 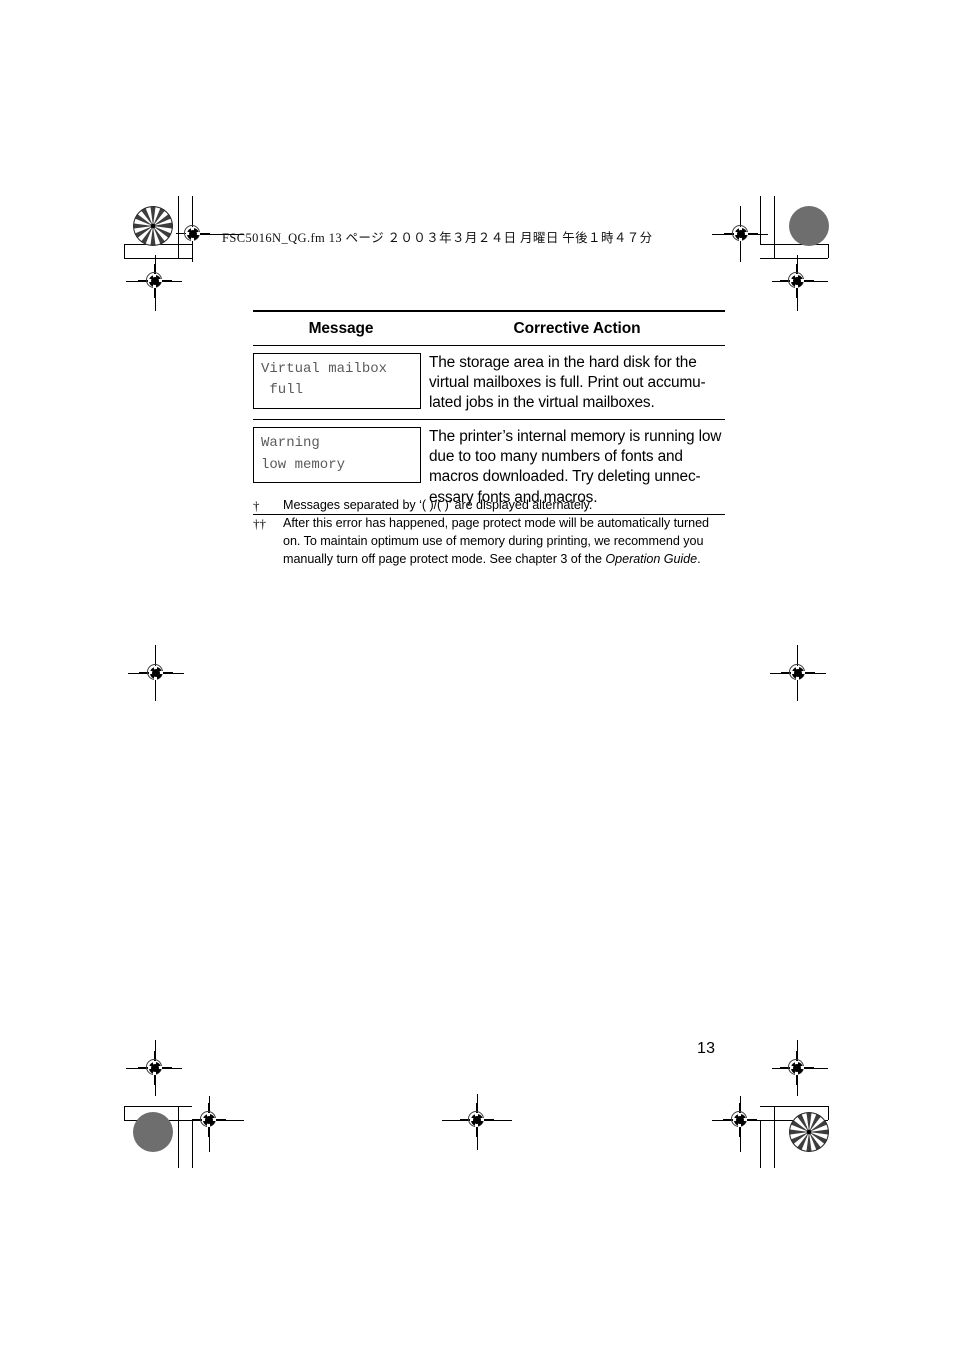 I want to click on reg-arm-v-tl2, so click(x=155, y=283).